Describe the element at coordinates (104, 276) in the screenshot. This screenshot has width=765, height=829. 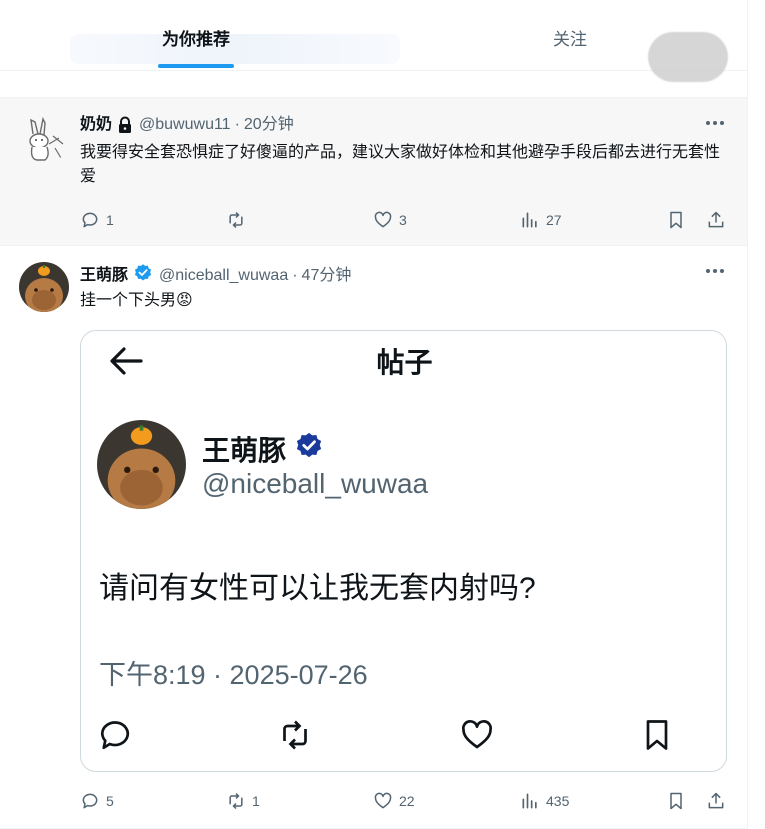
I see `display-name: 王萌豚` at that location.